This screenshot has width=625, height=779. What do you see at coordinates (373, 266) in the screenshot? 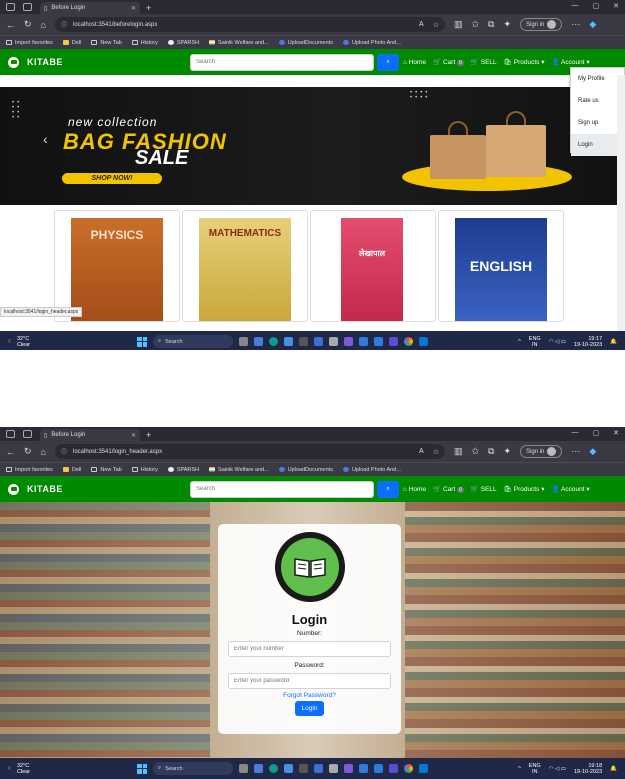
I see `book-card: लेखापाल` at bounding box center [373, 266].